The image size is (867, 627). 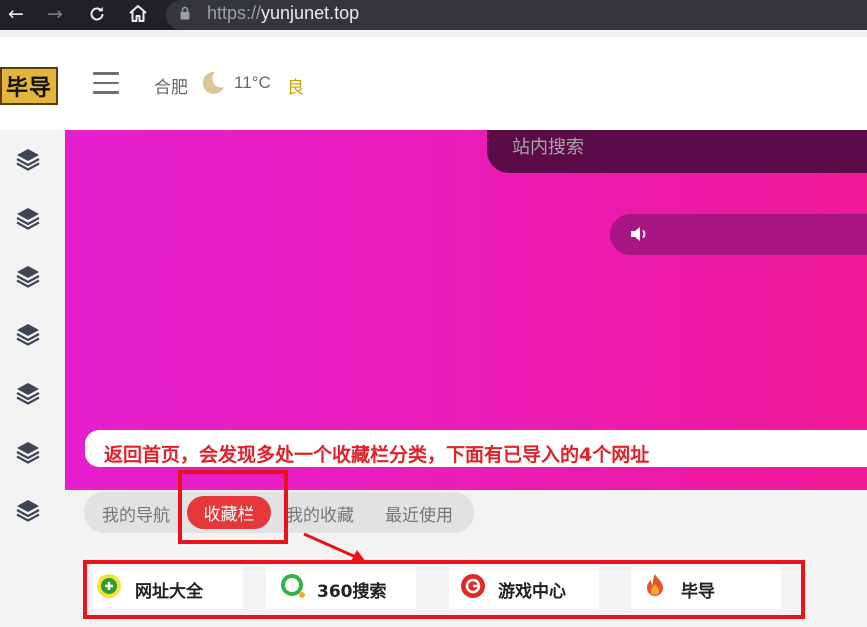 I want to click on highlight-box-bookmarks, so click(x=444, y=589).